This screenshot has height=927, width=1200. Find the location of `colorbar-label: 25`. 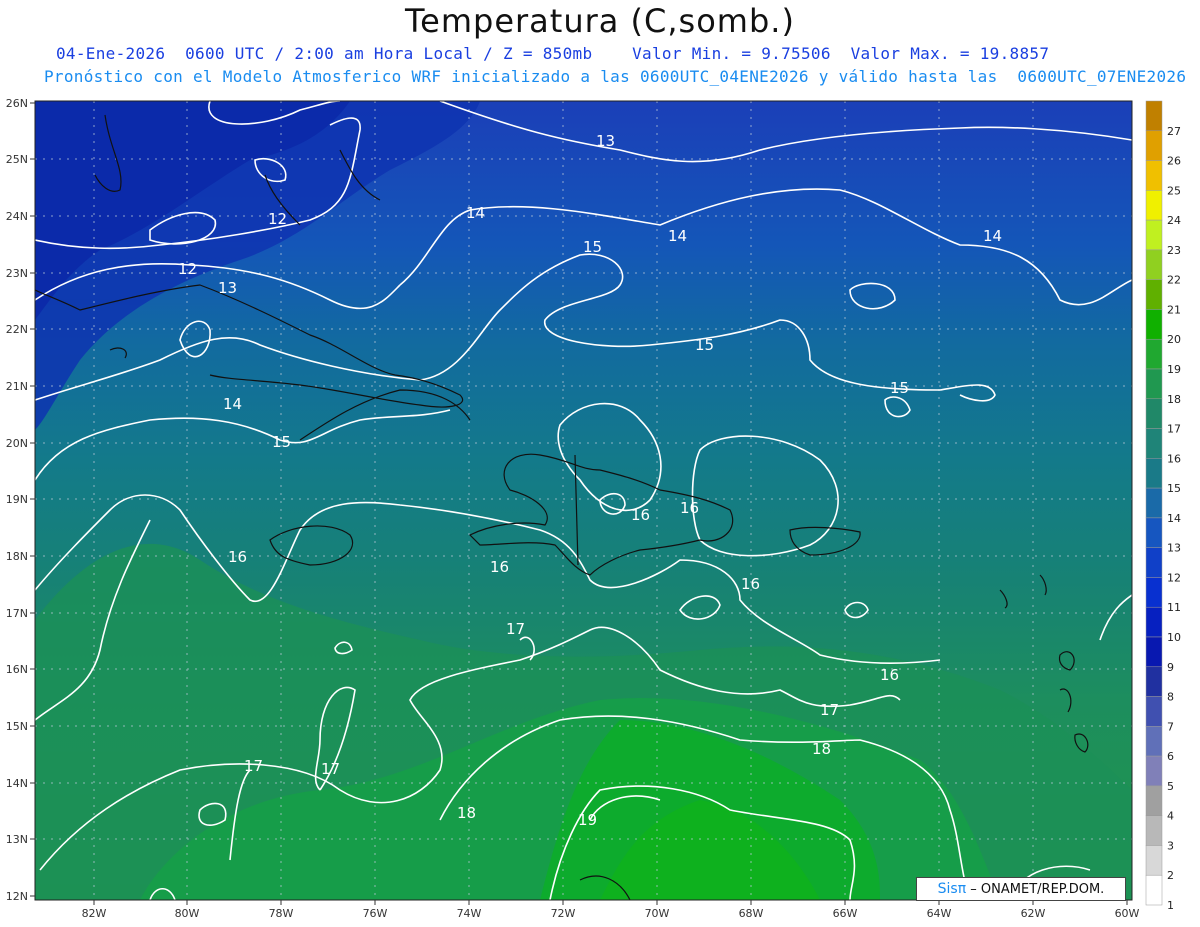

colorbar-label: 25 is located at coordinates (1174, 190).